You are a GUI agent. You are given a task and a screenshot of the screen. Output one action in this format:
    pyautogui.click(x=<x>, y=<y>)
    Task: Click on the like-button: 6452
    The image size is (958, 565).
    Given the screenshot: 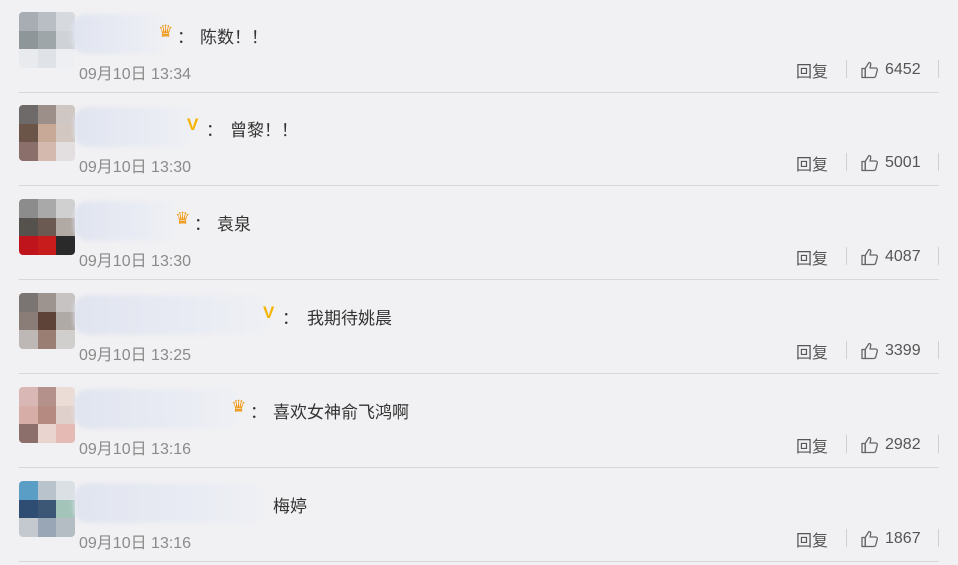 What is the action you would take?
    pyautogui.click(x=890, y=70)
    